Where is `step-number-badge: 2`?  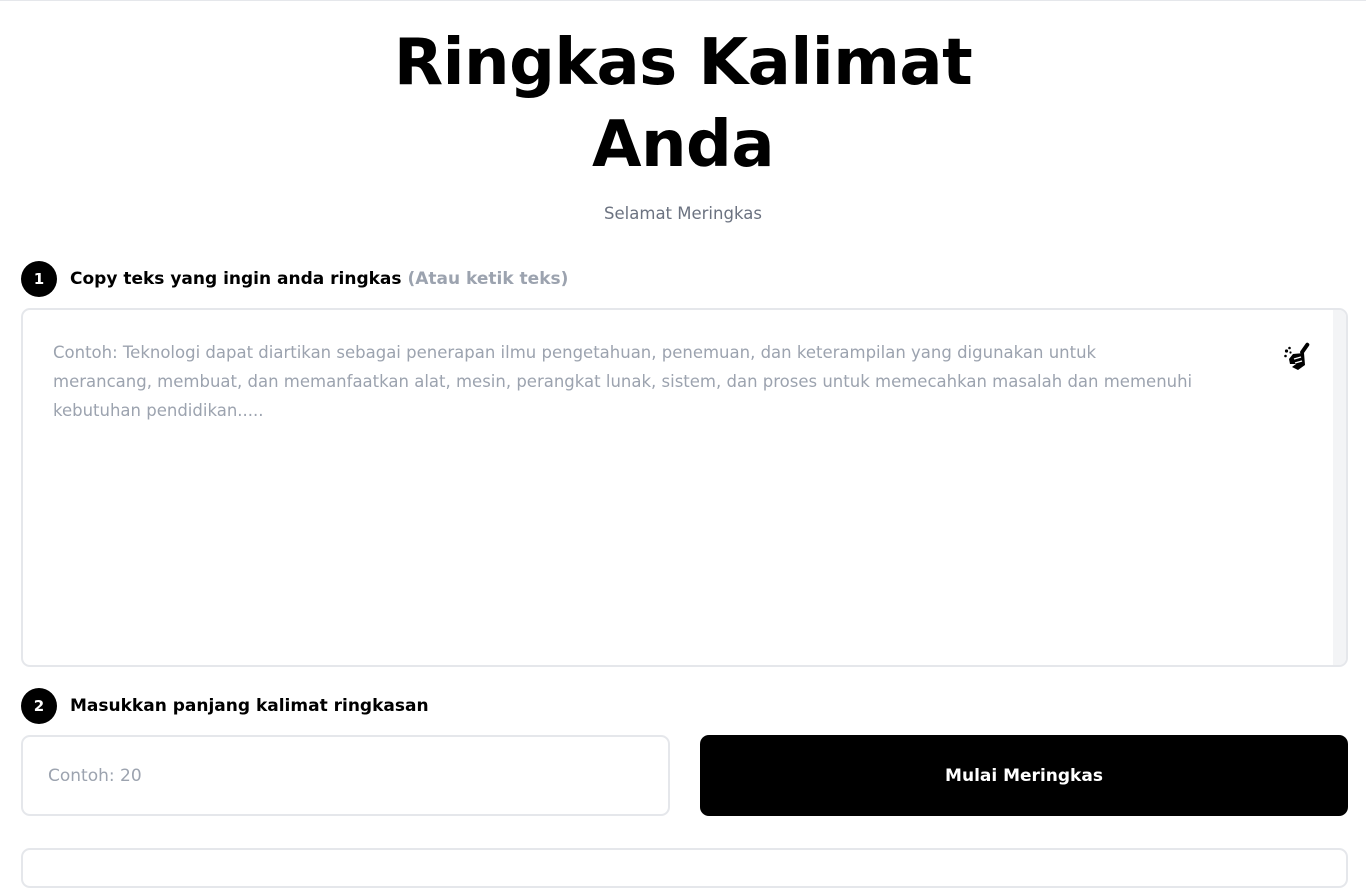 step-number-badge: 2 is located at coordinates (39, 706).